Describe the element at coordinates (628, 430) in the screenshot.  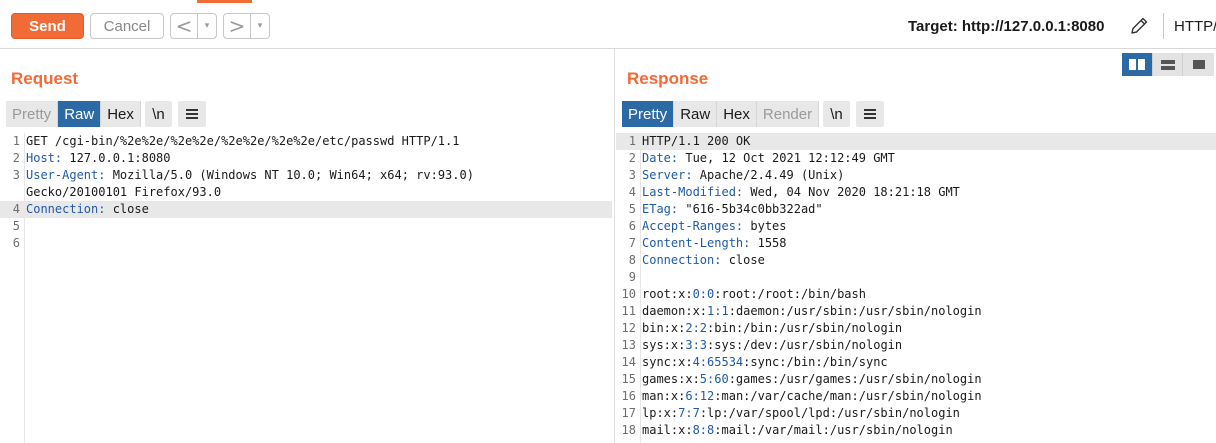
I see `line-number: 18` at that location.